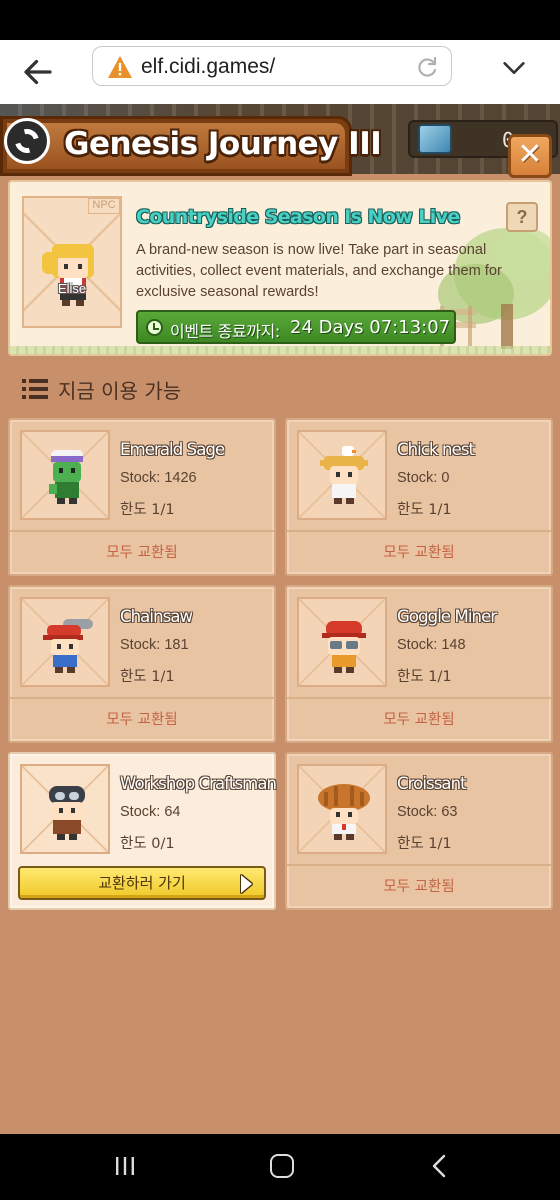 The image size is (560, 1200). I want to click on npc-elise-sprite, so click(68, 275).